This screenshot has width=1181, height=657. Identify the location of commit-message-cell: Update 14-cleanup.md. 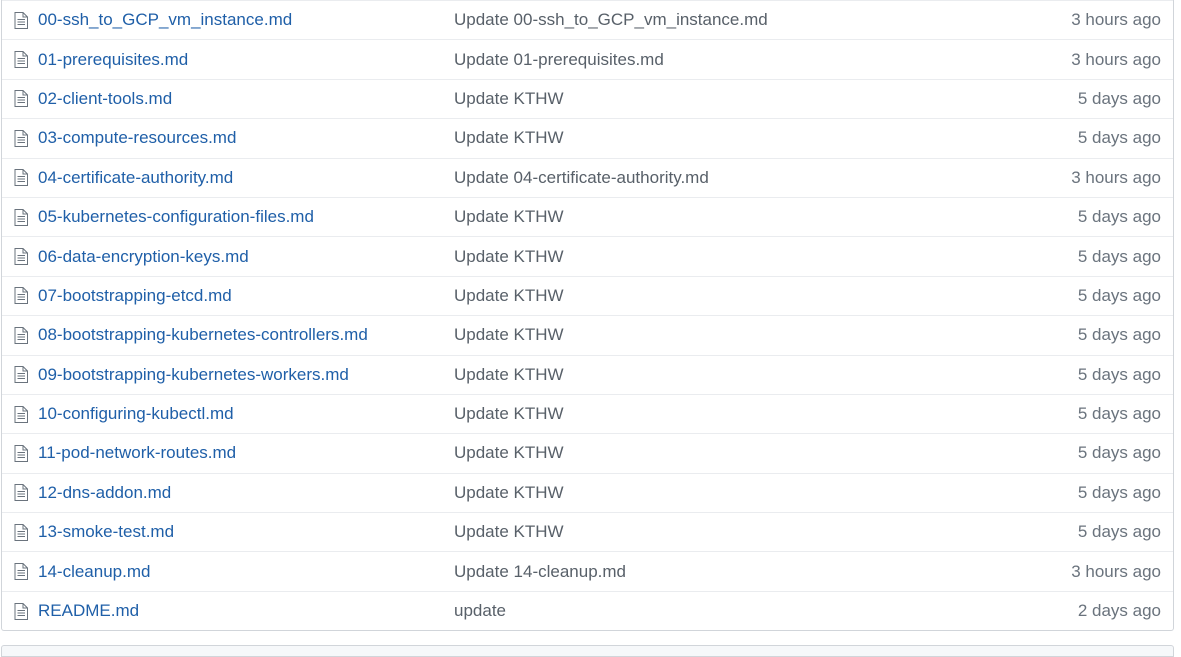
(707, 572).